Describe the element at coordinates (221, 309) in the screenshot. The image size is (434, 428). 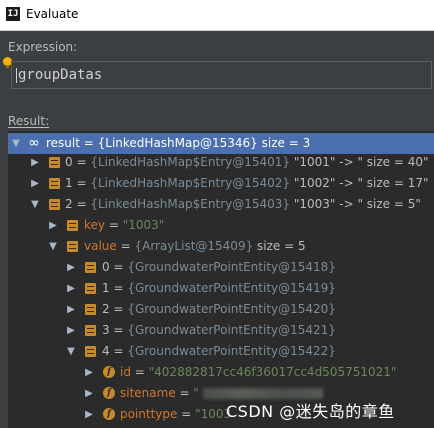
I see `tree-row-item-2: ▶ 2 = {GroundwaterPointEntity@15420}` at that location.